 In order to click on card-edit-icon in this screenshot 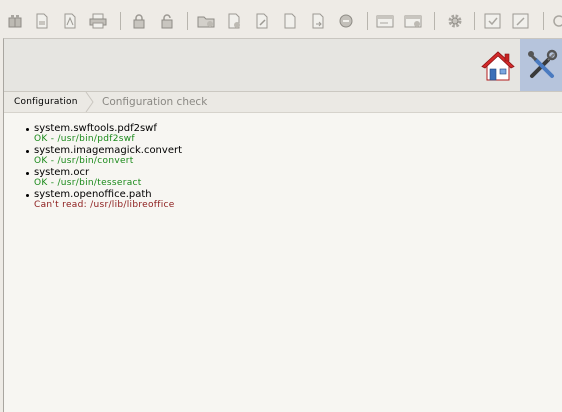, I will do `click(413, 21)`.